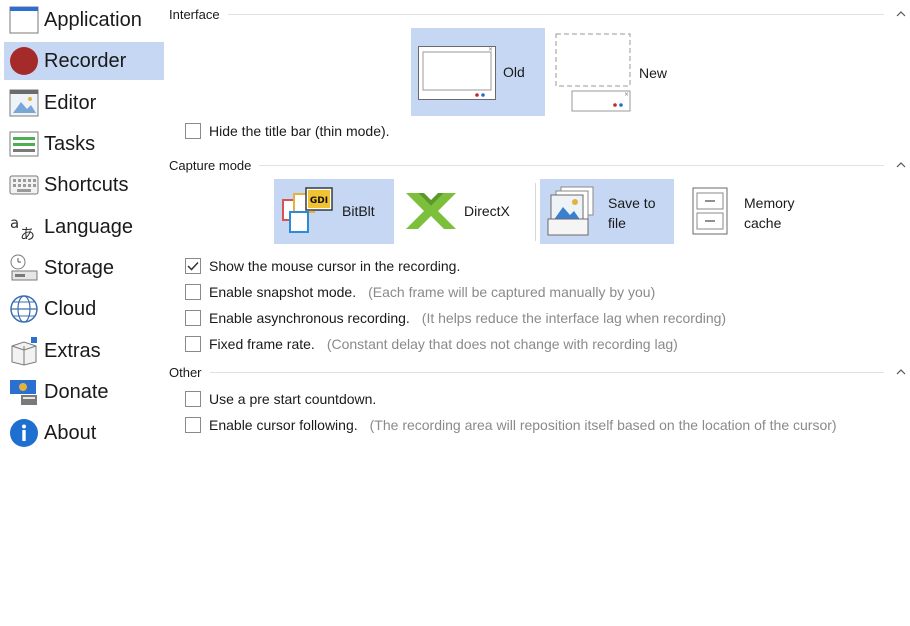 The image size is (910, 626). I want to click on checkbox-label: Enable asynchronous recording., so click(309, 318).